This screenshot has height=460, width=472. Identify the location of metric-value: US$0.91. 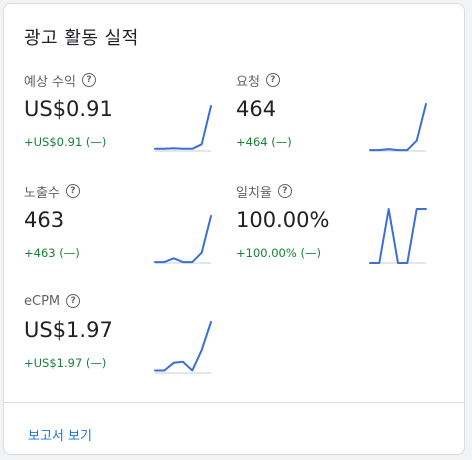
(68, 109).